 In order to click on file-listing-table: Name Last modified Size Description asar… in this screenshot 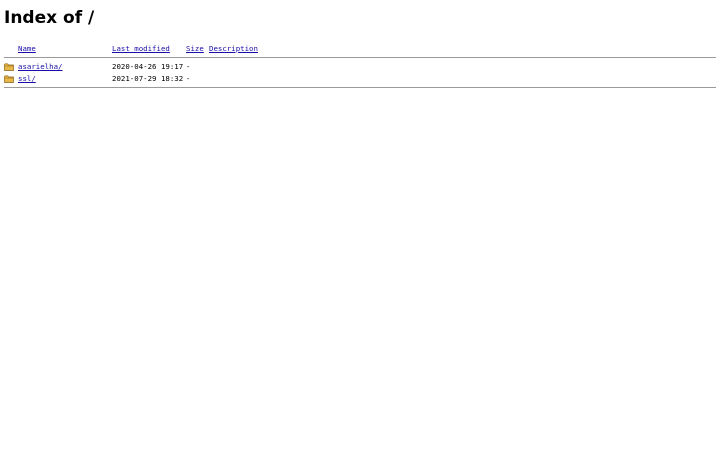, I will do `click(360, 66)`.